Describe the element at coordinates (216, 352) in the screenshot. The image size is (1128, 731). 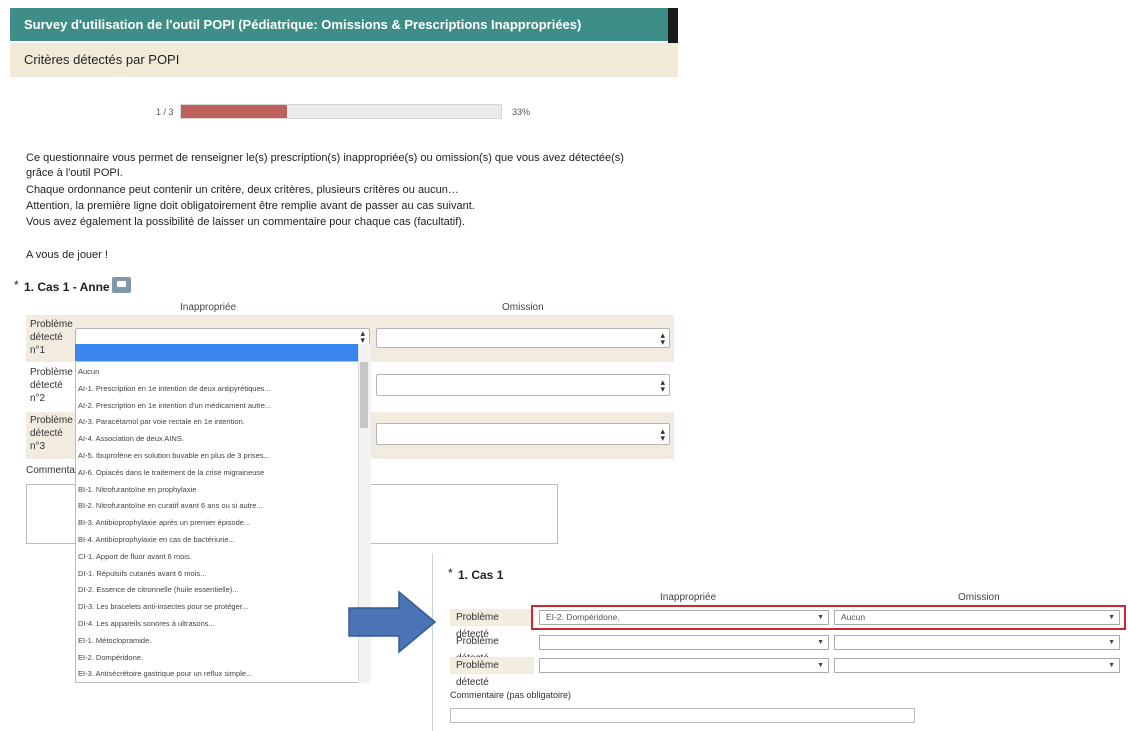
I see `dropdown-highlight` at that location.